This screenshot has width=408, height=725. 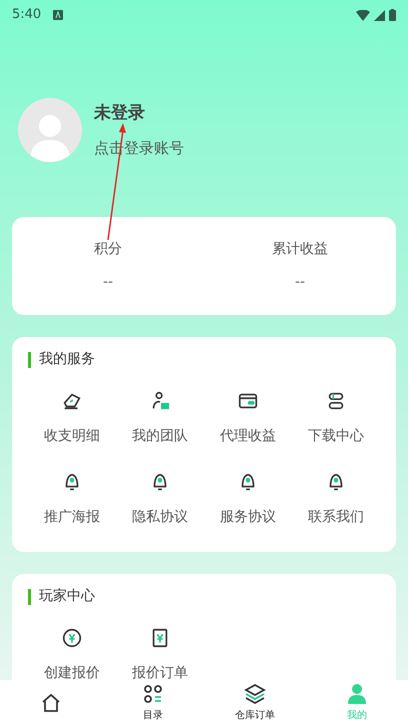 I want to click on wifi-icon, so click(x=363, y=15).